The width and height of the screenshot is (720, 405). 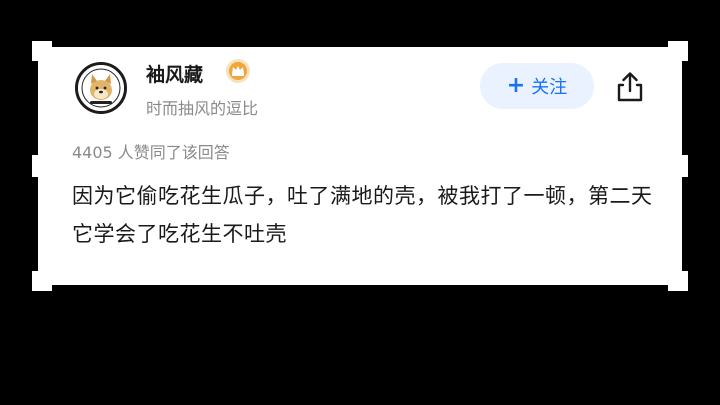 What do you see at coordinates (678, 281) in the screenshot?
I see `crop-handle-bottom-right` at bounding box center [678, 281].